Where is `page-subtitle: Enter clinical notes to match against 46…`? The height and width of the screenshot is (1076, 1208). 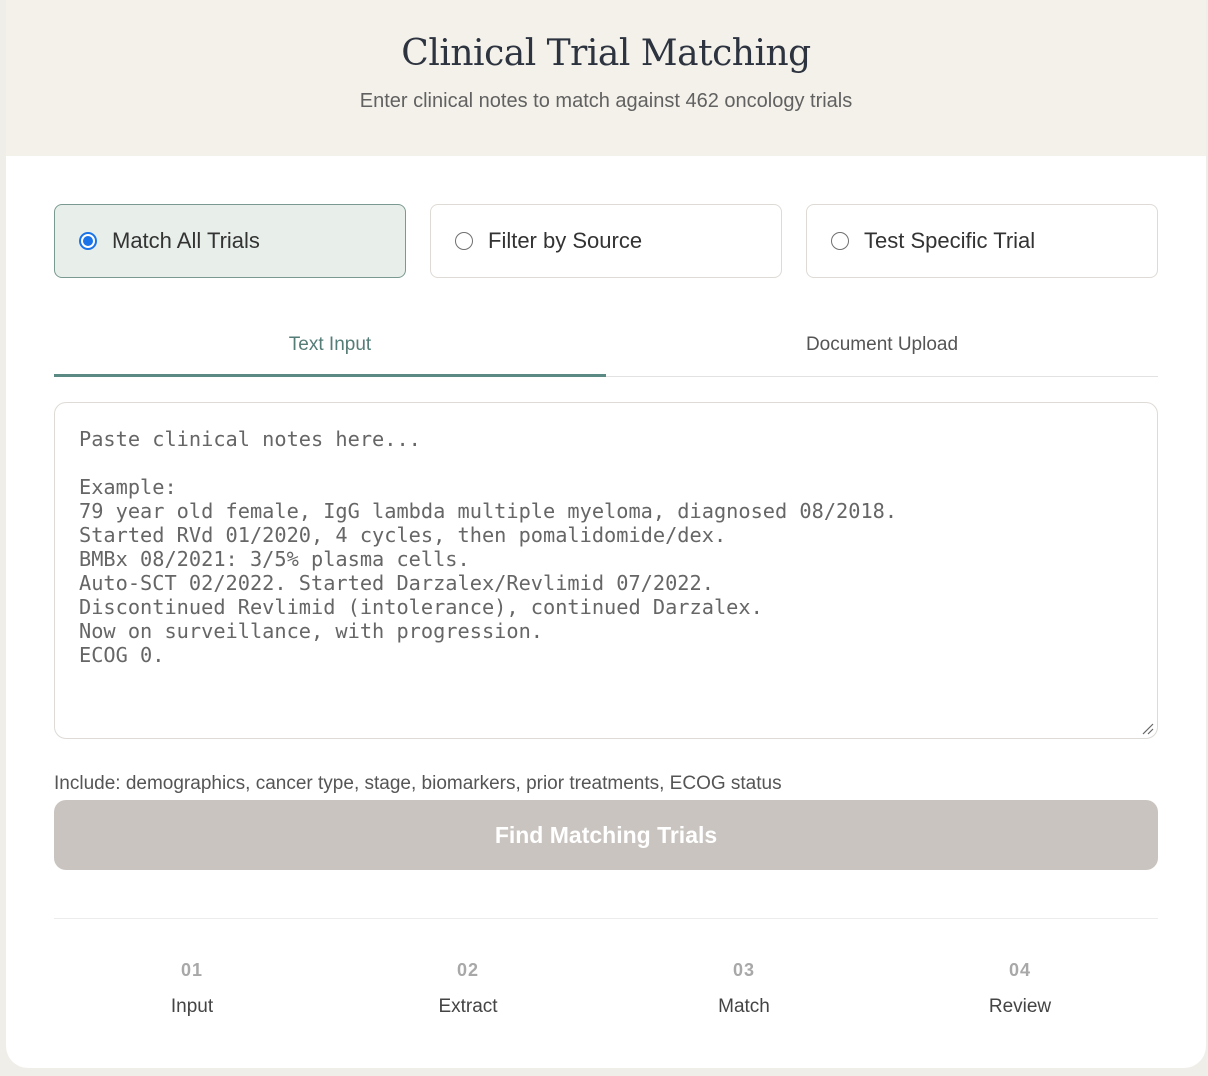
page-subtitle: Enter clinical notes to match against 46… is located at coordinates (606, 101).